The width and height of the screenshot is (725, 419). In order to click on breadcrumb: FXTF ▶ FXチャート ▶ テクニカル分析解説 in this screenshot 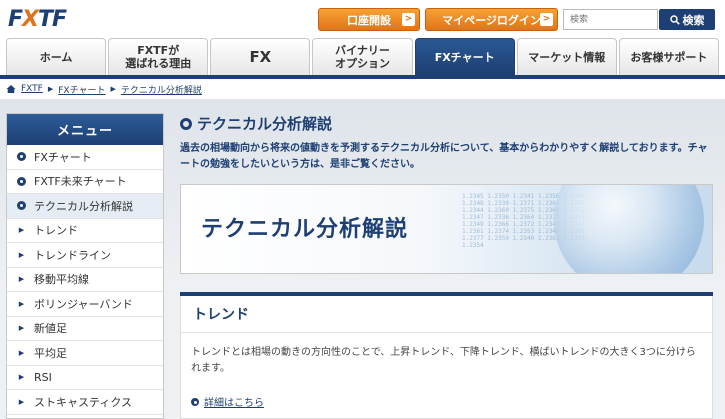, I will do `click(104, 89)`.